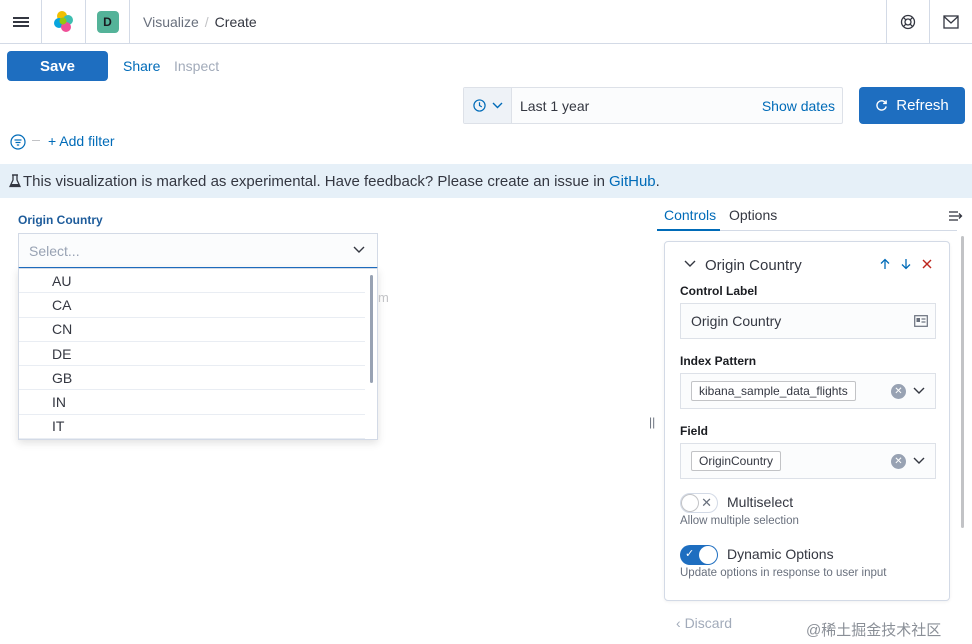 The height and width of the screenshot is (644, 972). What do you see at coordinates (885, 264) in the screenshot?
I see `arrow-up-icon` at bounding box center [885, 264].